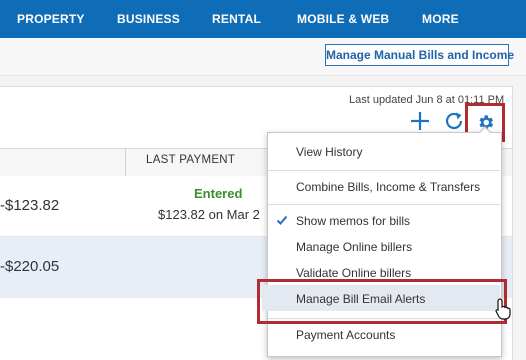  I want to click on menu-item-show-memos: Show memos for bills, so click(353, 221).